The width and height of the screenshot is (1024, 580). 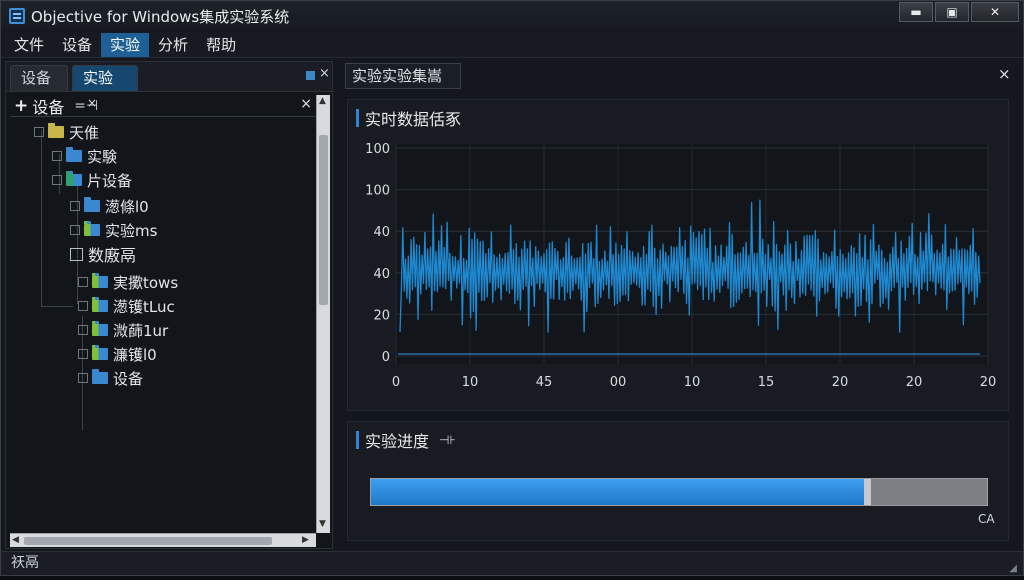 What do you see at coordinates (110, 180) in the screenshot?
I see `tree-node-label: 片设备` at bounding box center [110, 180].